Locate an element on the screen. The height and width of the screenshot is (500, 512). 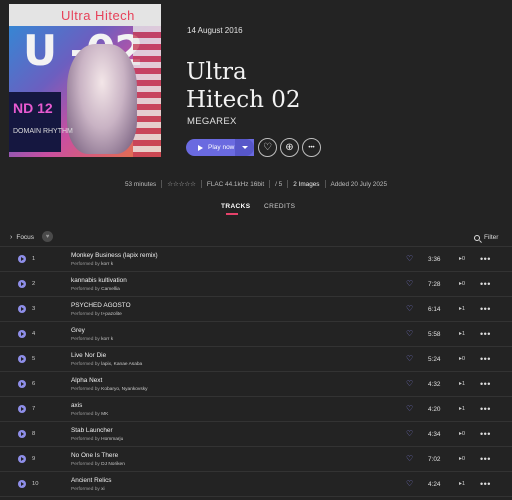
album-title: Ultra Hitech 02 is located at coordinates (243, 86).